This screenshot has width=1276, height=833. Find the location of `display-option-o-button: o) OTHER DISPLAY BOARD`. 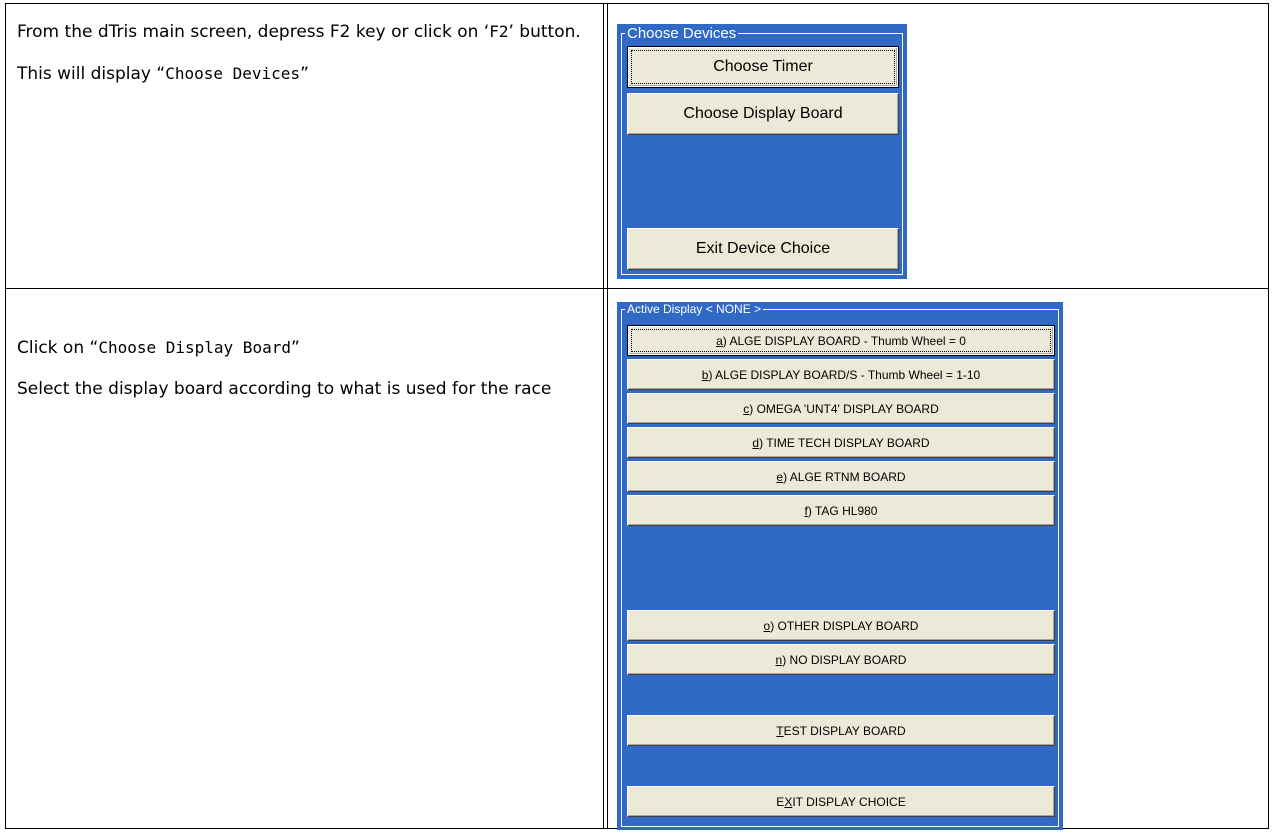

display-option-o-button: o) OTHER DISPLAY BOARD is located at coordinates (841, 625).